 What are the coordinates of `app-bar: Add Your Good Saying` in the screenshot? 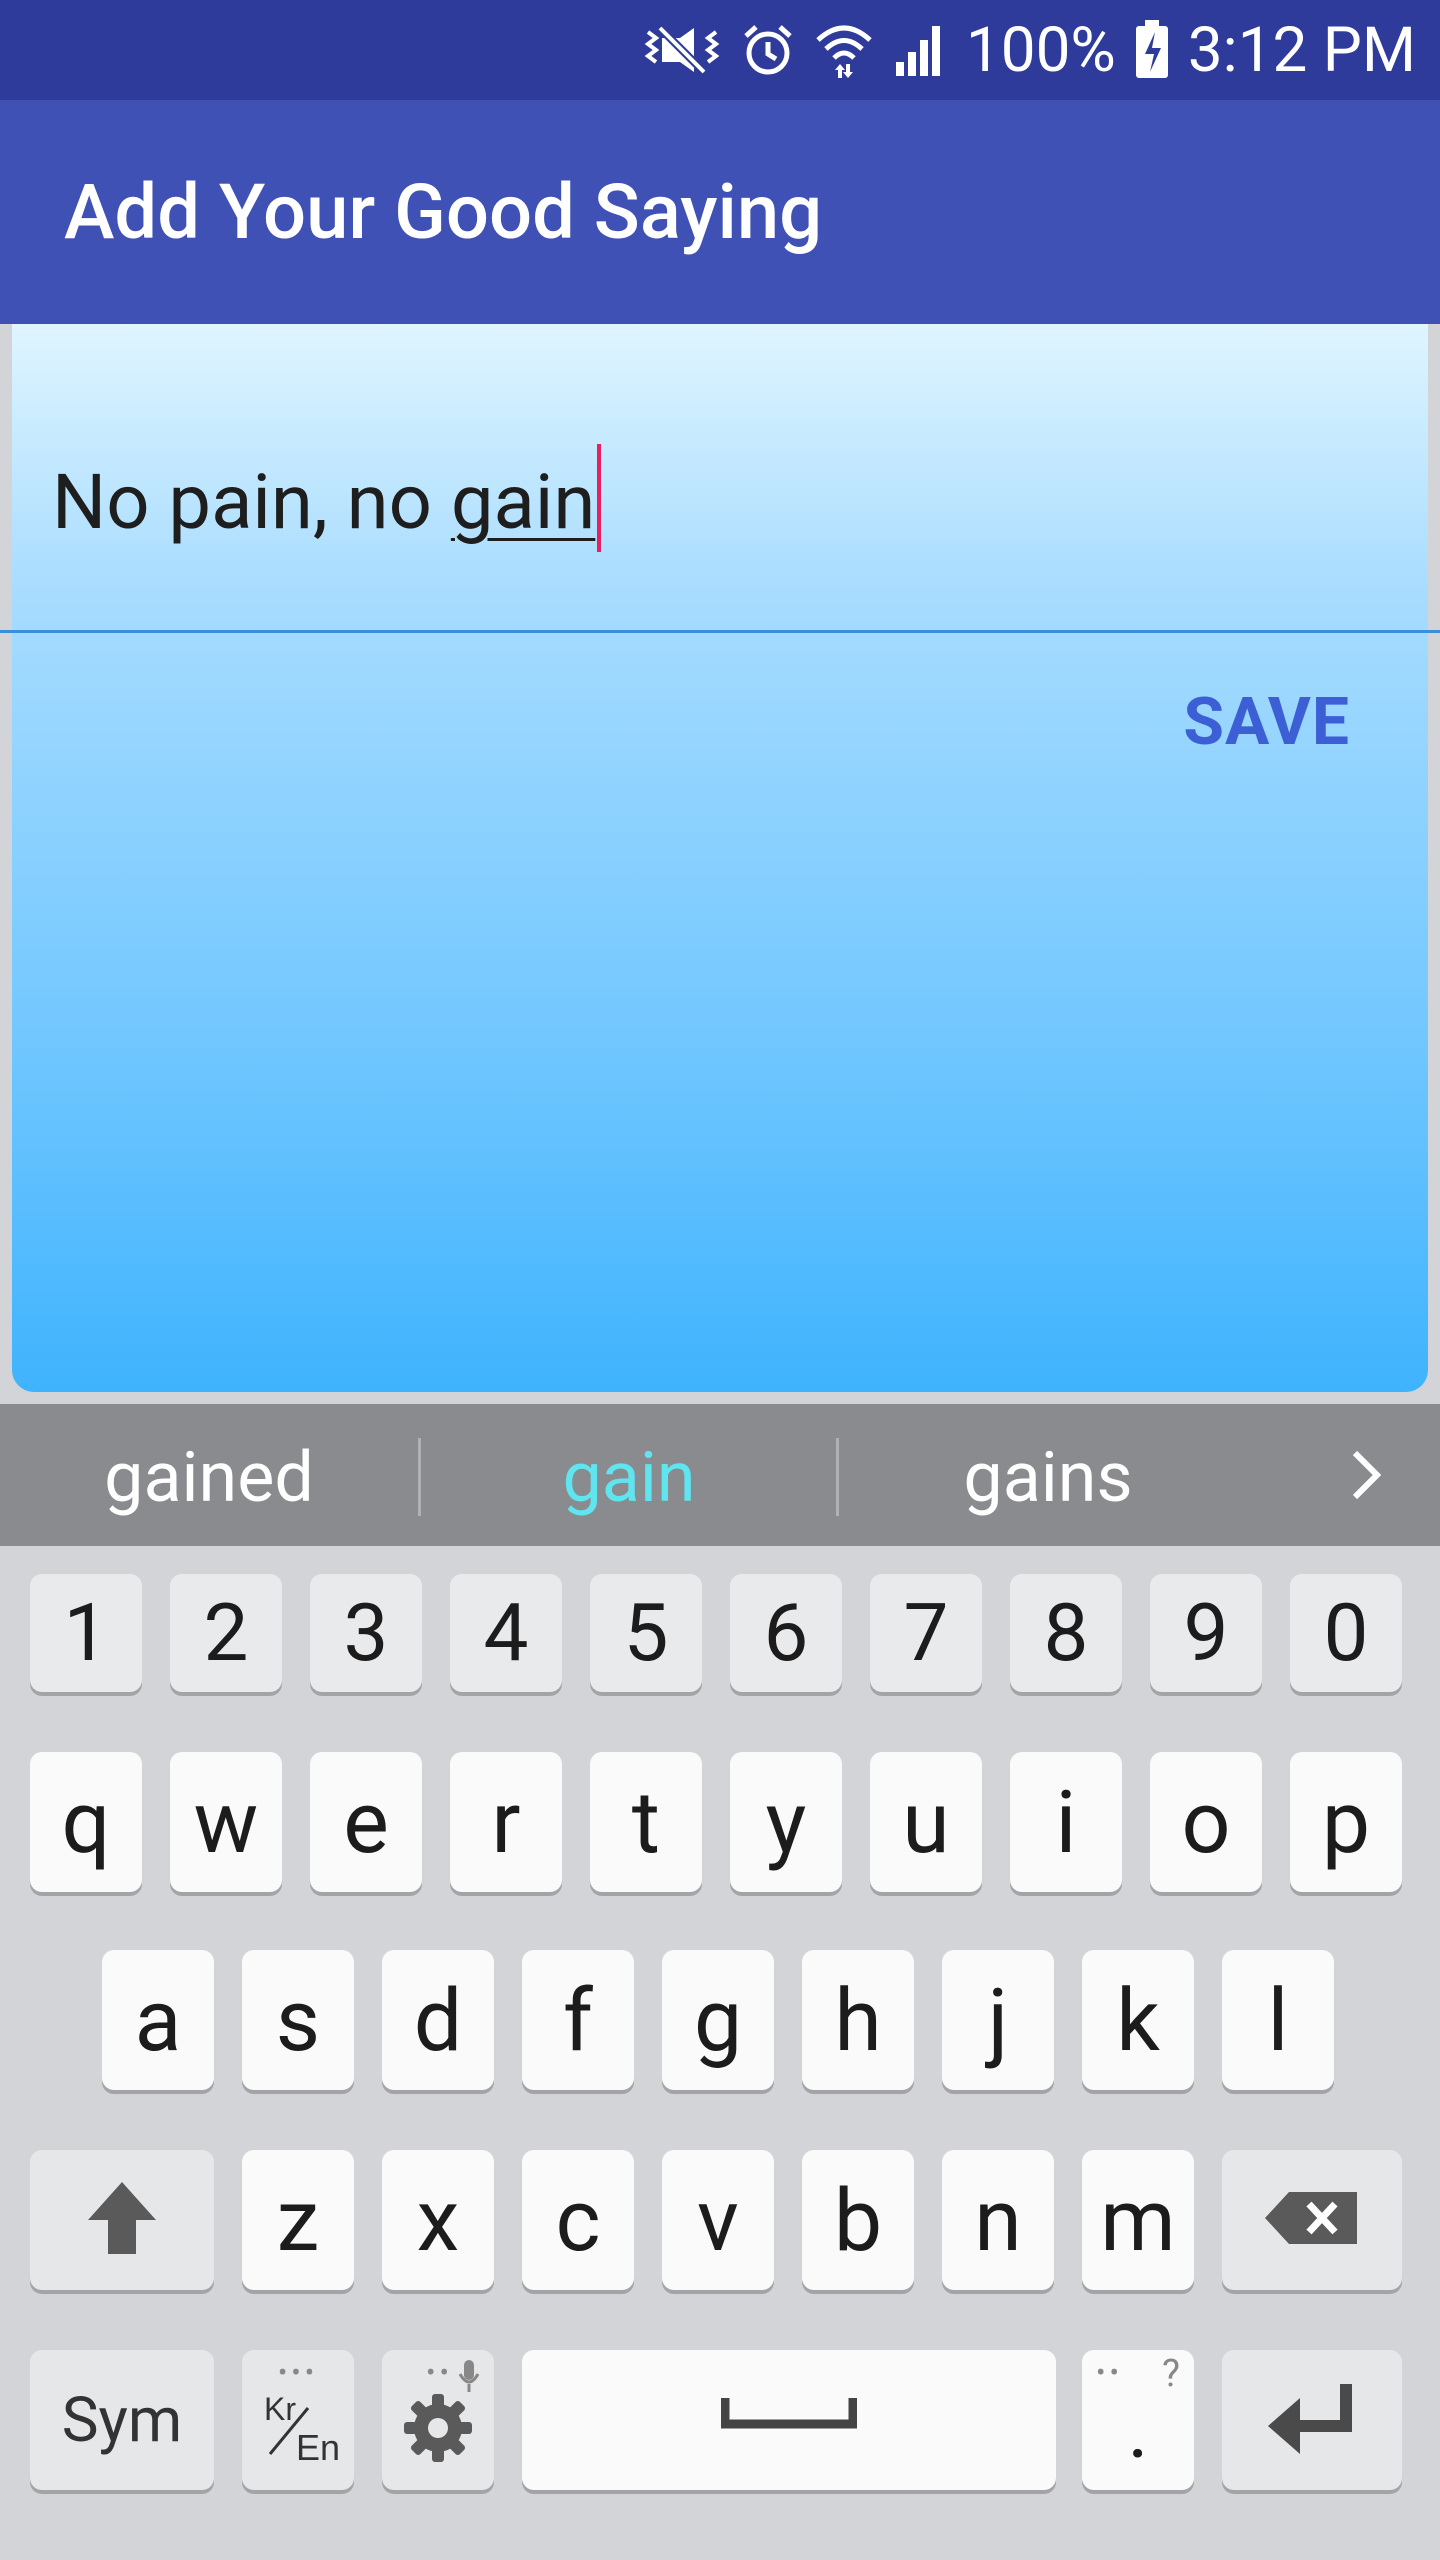 It's located at (720, 212).